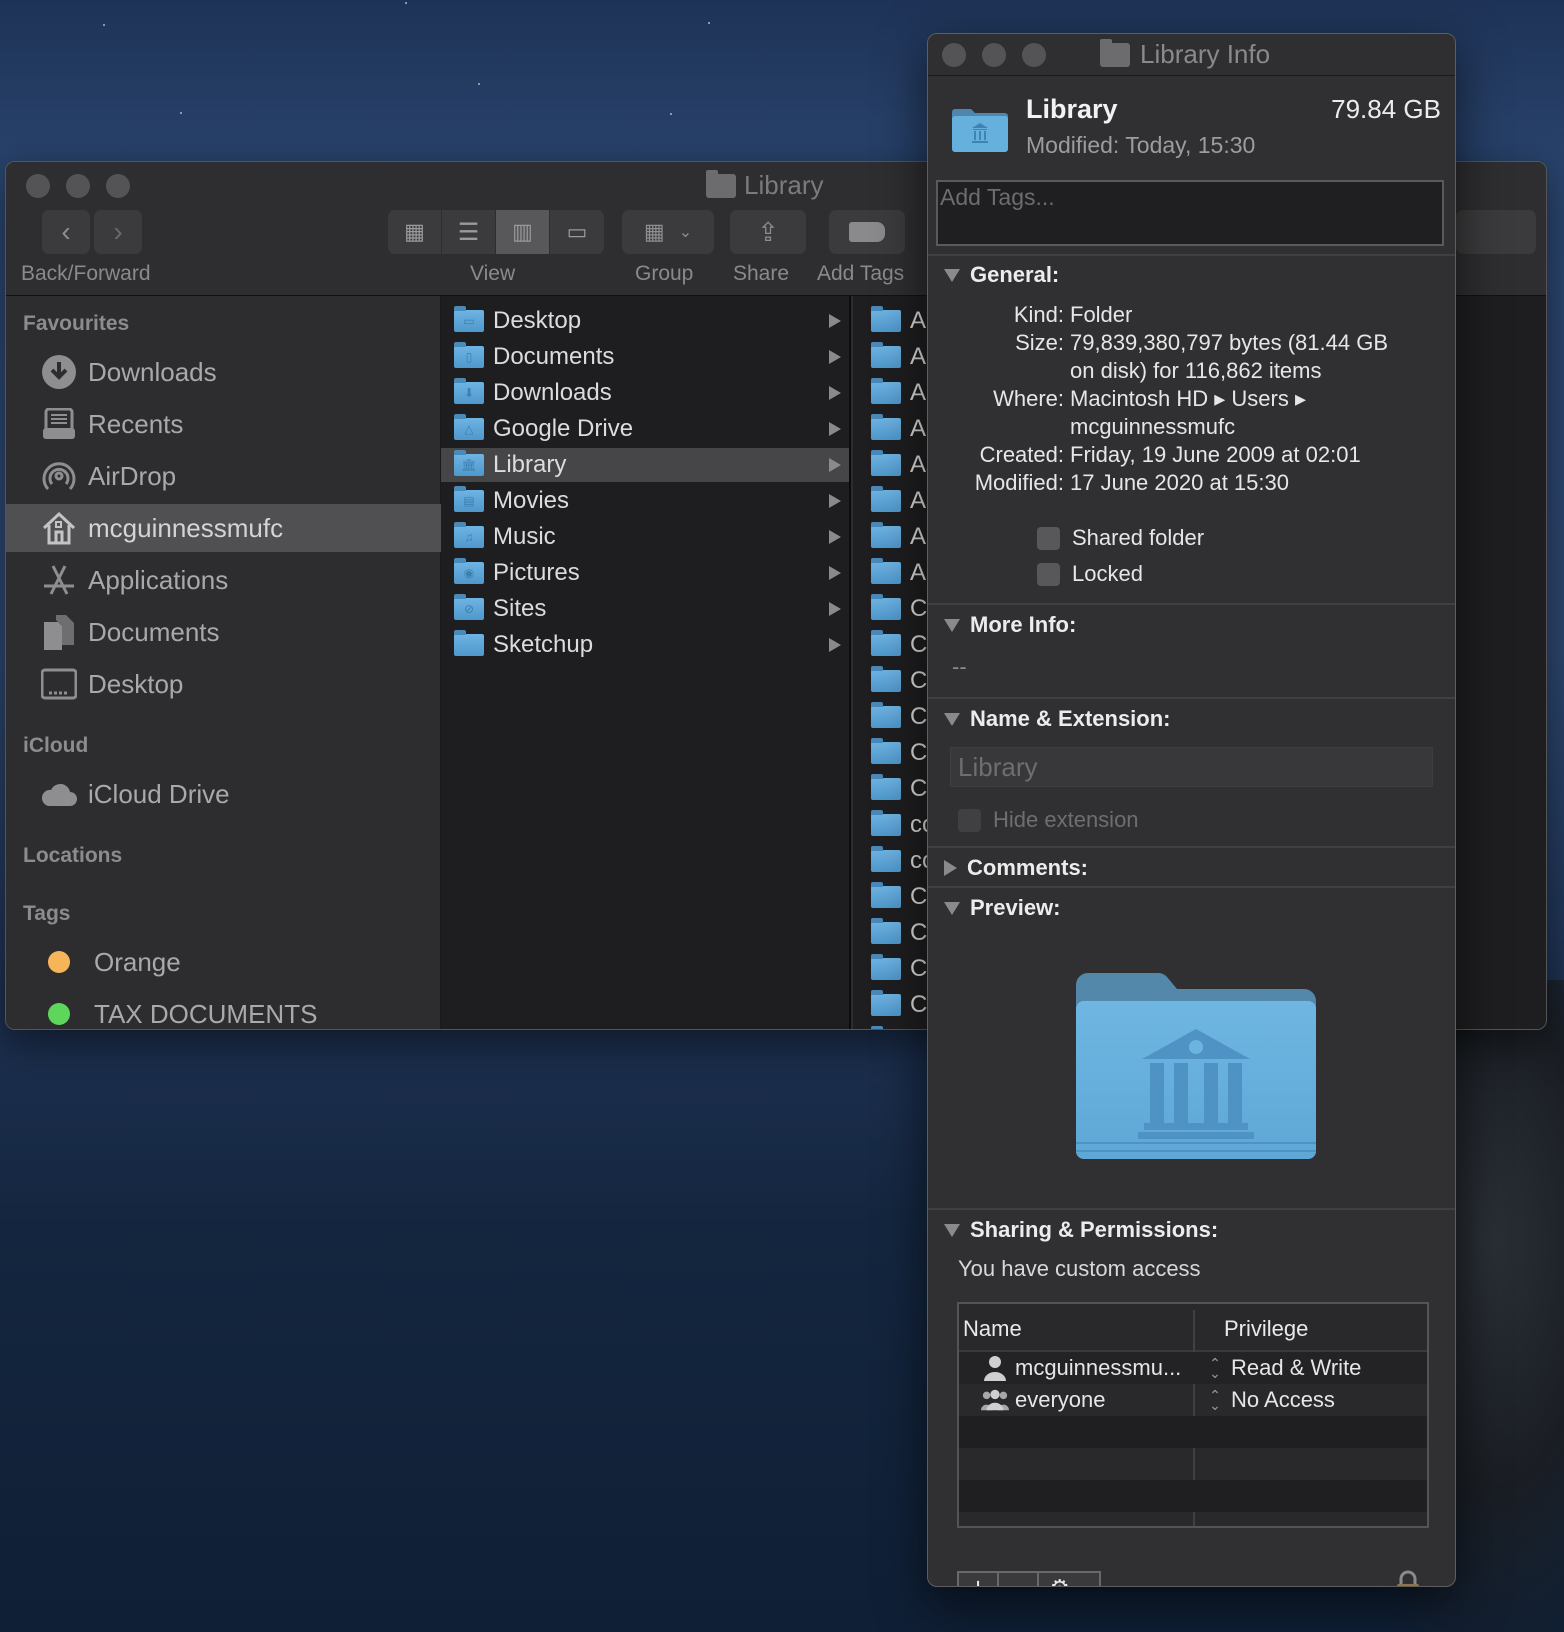 This screenshot has width=1564, height=1632. I want to click on sharing-permissions-section-toggle: Sharing & Permissions:, so click(1081, 1230).